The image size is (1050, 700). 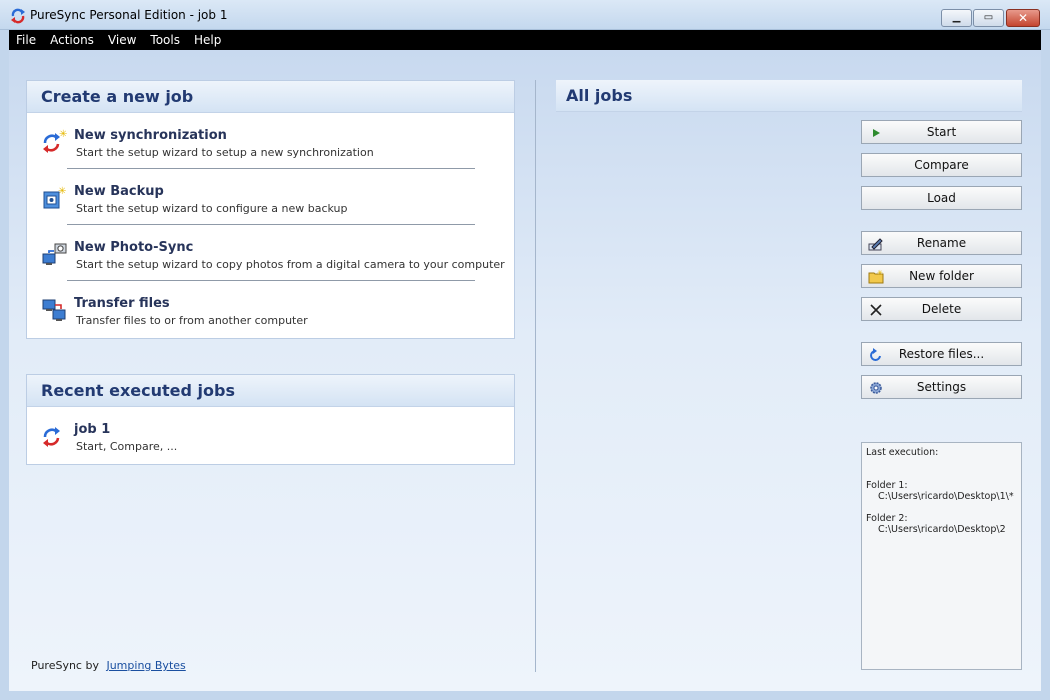 I want to click on close-button: ✕, so click(x=1023, y=18).